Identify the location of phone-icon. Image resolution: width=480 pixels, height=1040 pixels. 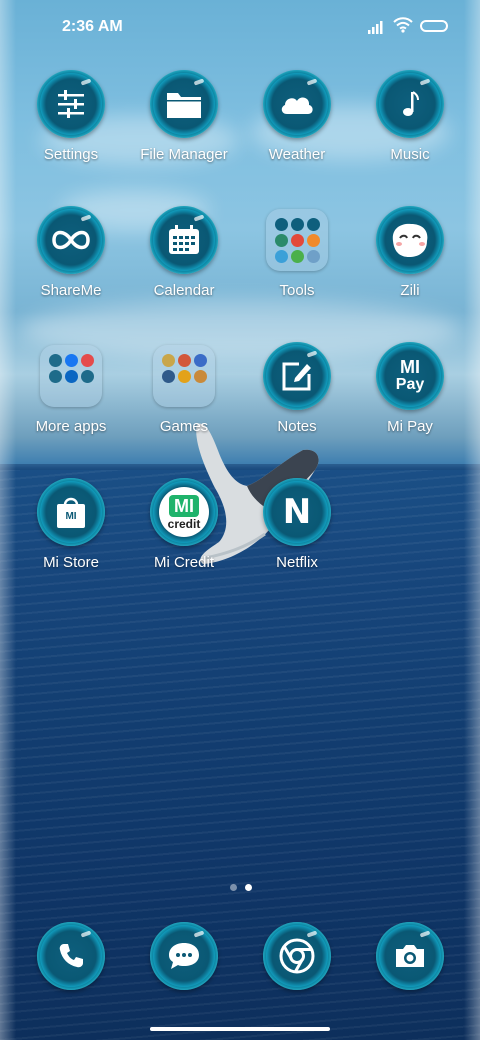
(71, 956).